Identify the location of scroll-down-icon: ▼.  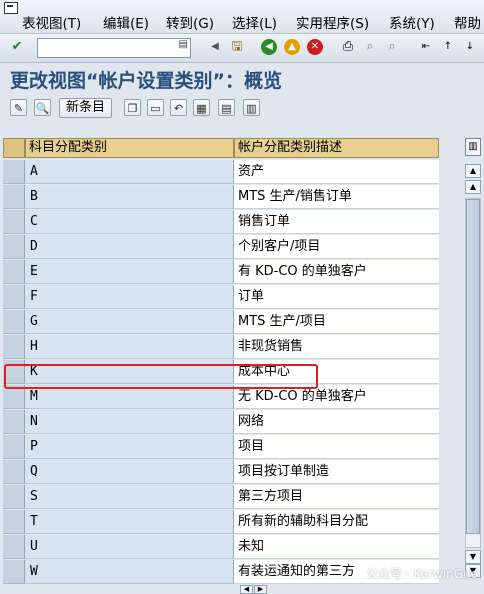
(473, 557).